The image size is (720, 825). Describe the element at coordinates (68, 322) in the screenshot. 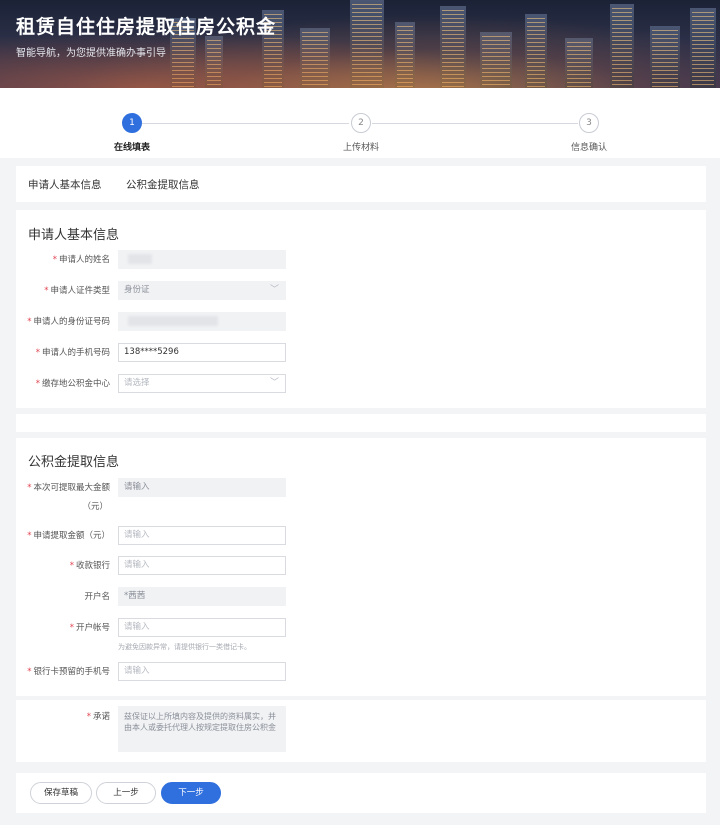

I see `field-label: * 申请人的身份证号码` at that location.